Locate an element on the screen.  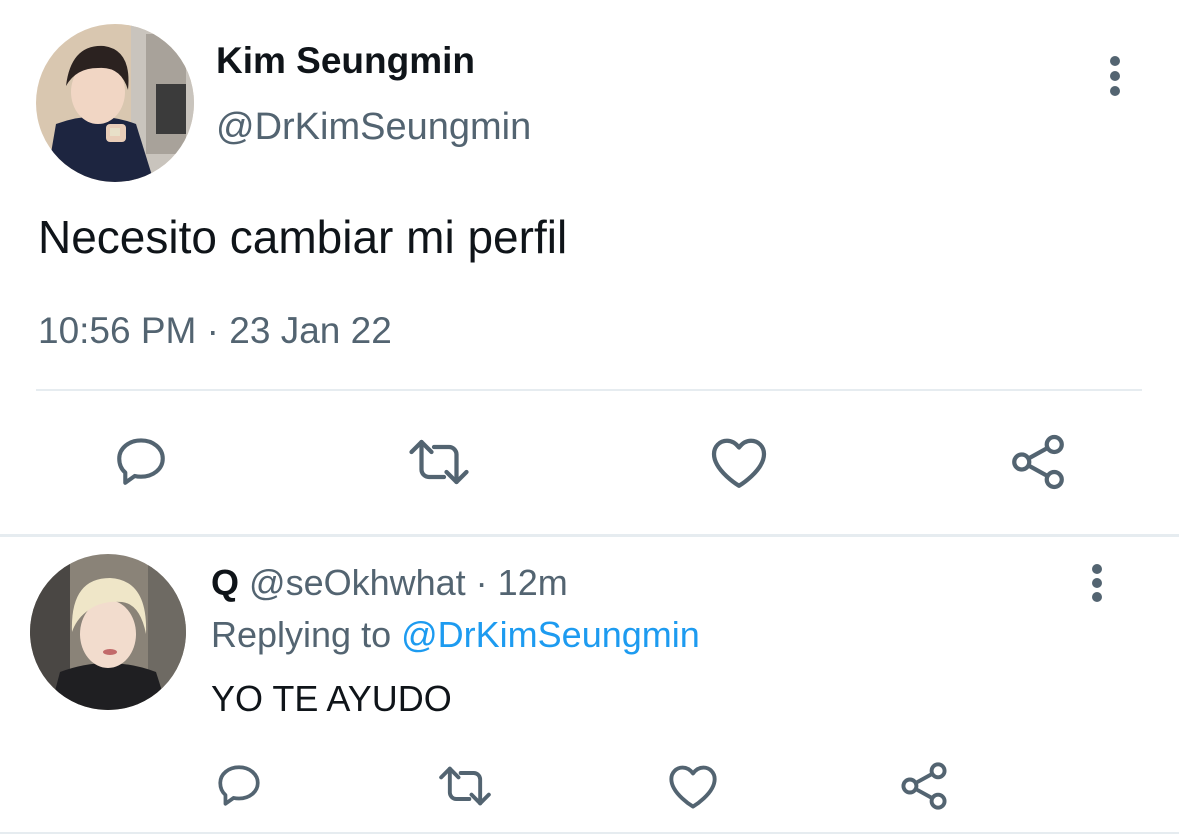
reply-header: Q @seOkhwhat · 12m is located at coordinates (389, 583).